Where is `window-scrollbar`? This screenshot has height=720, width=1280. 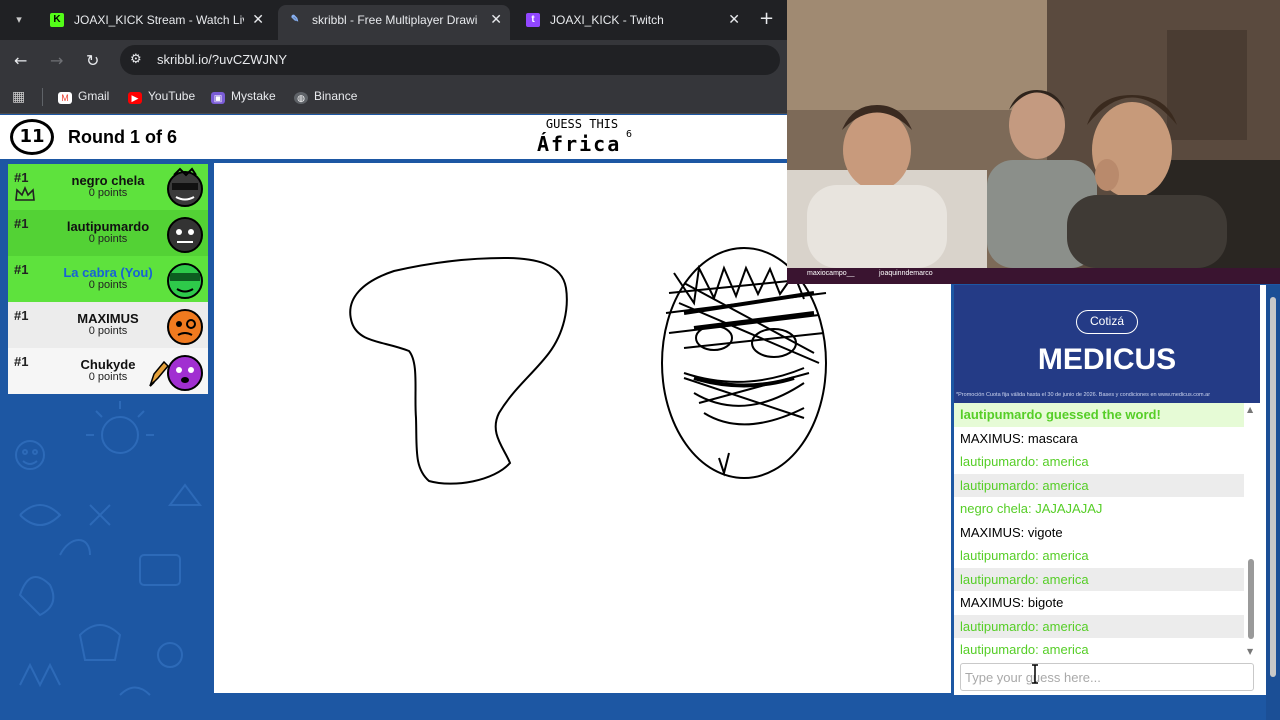 window-scrollbar is located at coordinates (1273, 502).